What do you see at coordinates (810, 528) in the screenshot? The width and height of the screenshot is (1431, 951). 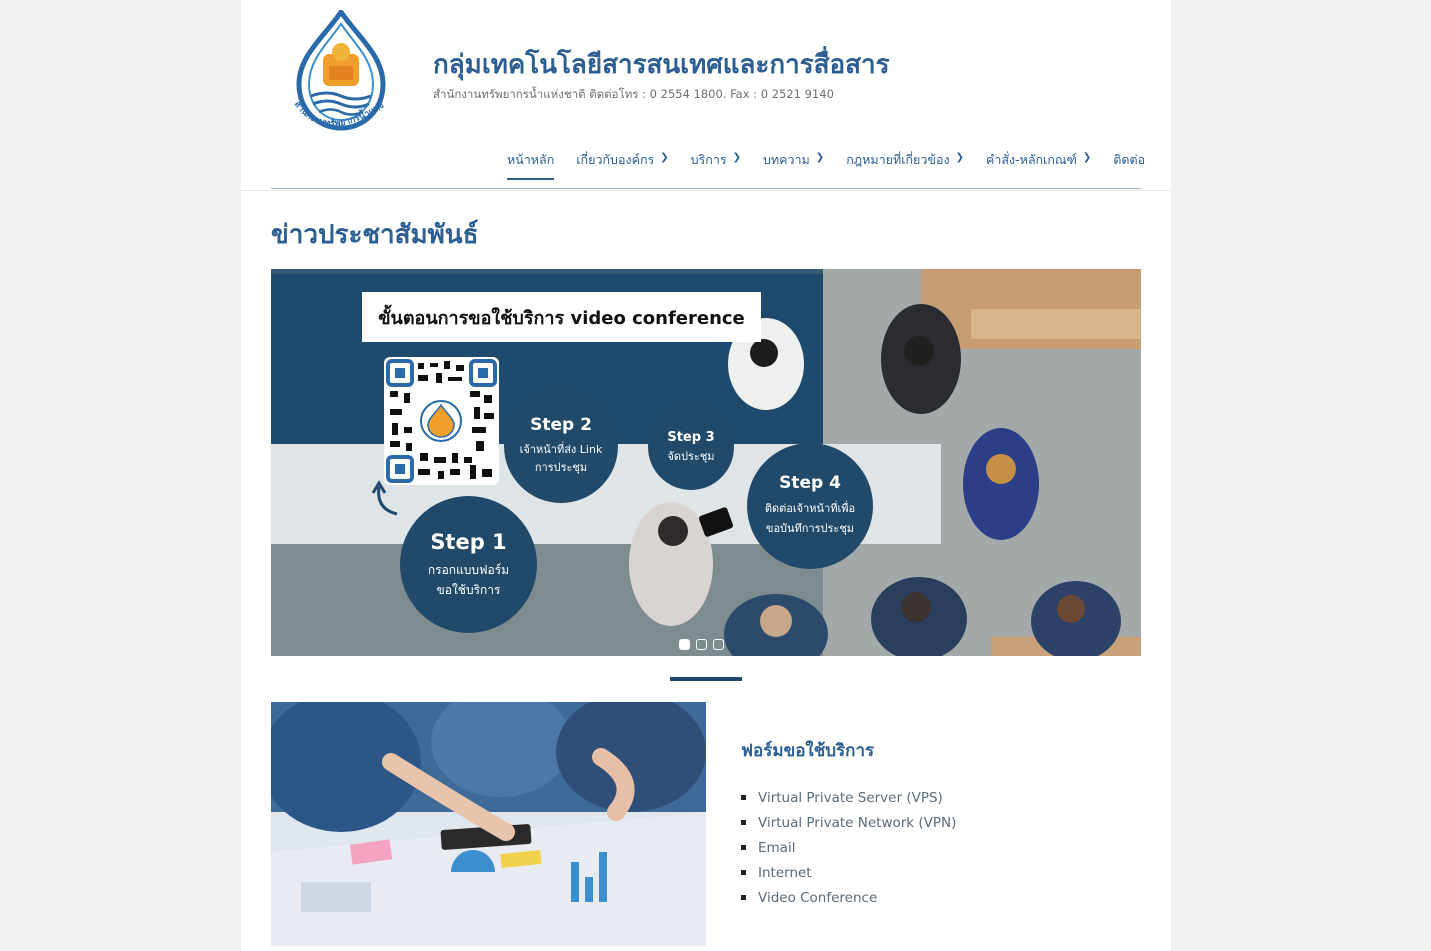 I see `step-desc-line: ขอบันทึการประชุม` at bounding box center [810, 528].